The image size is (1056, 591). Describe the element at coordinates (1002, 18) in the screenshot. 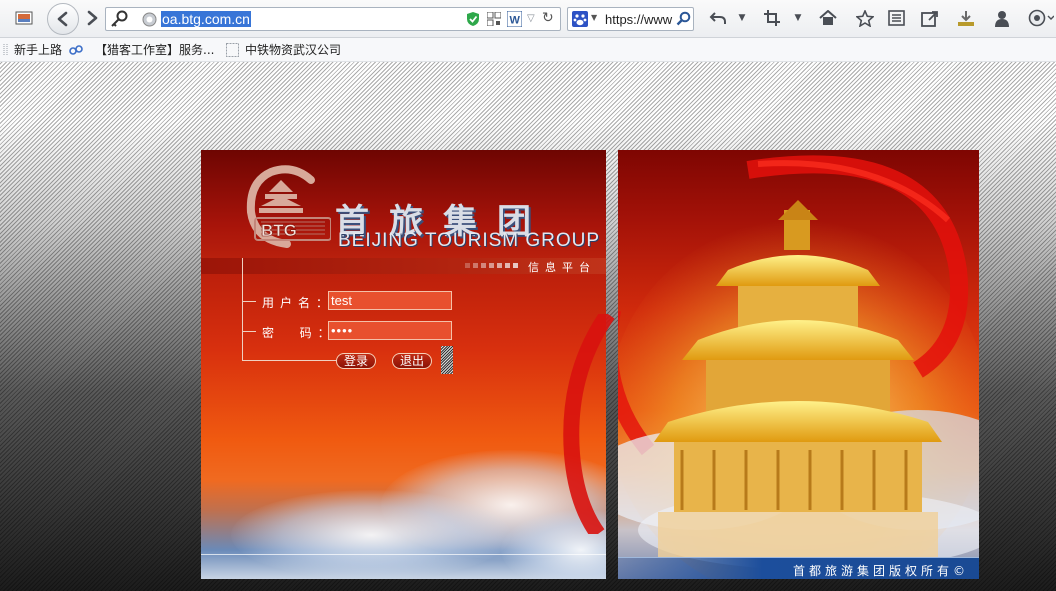

I see `user-icon` at that location.